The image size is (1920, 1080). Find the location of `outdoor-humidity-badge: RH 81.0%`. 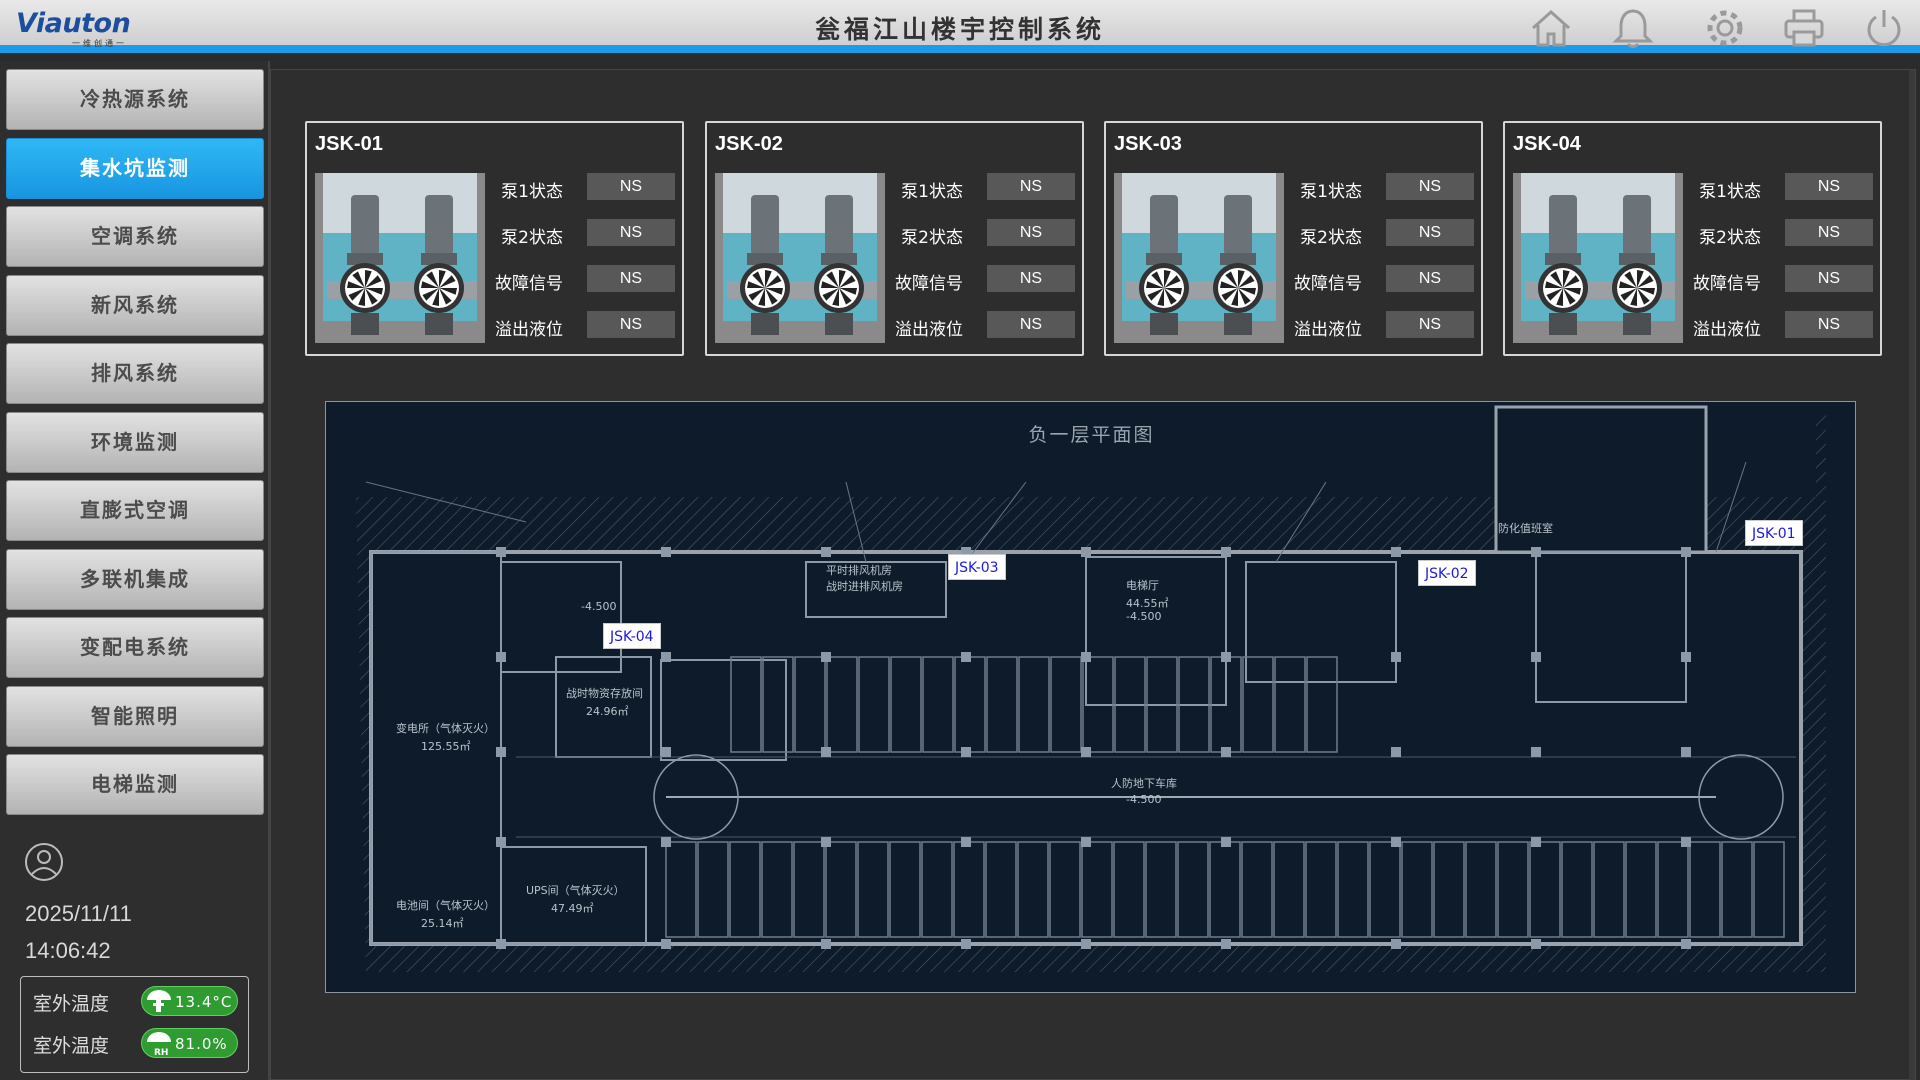

outdoor-humidity-badge: RH 81.0% is located at coordinates (189, 1043).